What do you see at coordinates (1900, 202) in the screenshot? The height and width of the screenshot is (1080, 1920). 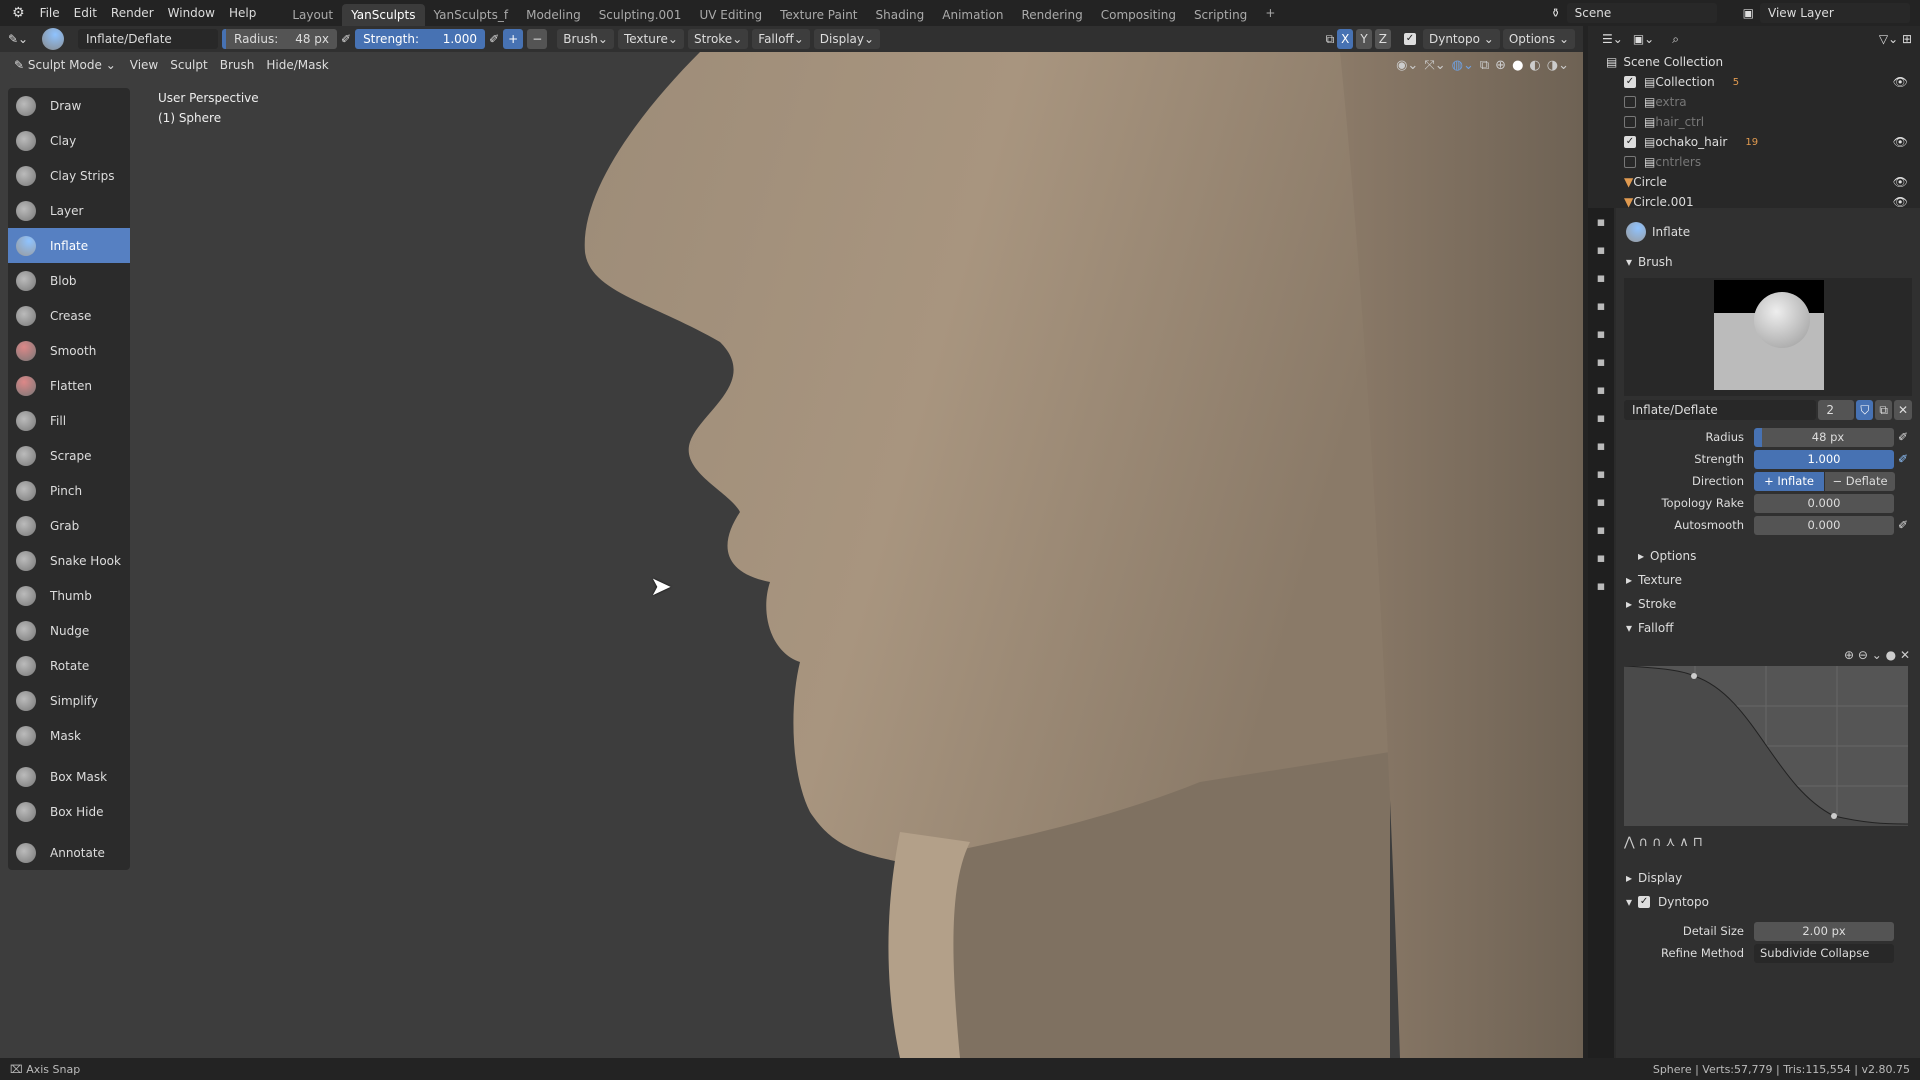 I see `eye-icon: 👁` at bounding box center [1900, 202].